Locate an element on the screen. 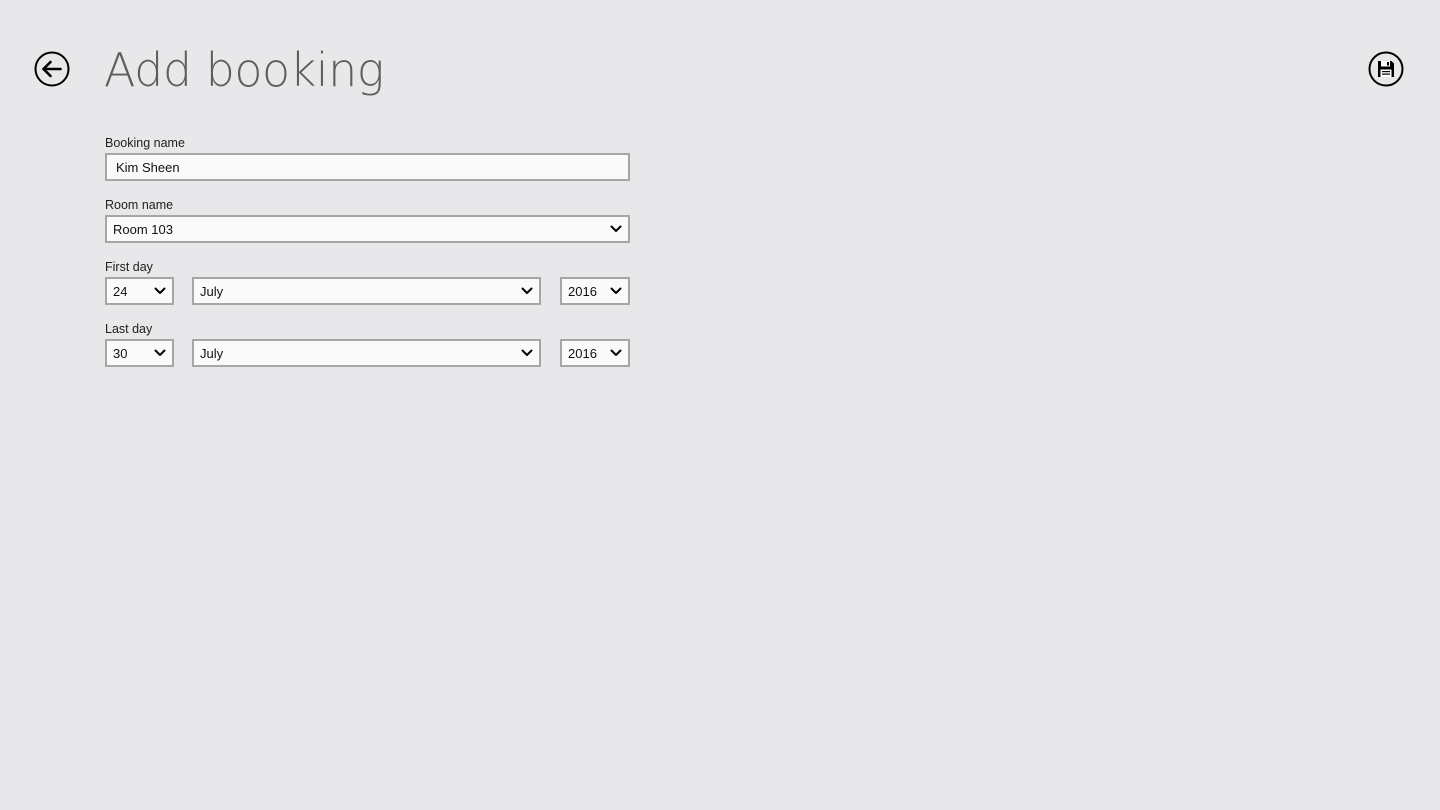 Image resolution: width=1440 pixels, height=810 pixels. room-name-group: Room name Room 103 is located at coordinates (368, 219).